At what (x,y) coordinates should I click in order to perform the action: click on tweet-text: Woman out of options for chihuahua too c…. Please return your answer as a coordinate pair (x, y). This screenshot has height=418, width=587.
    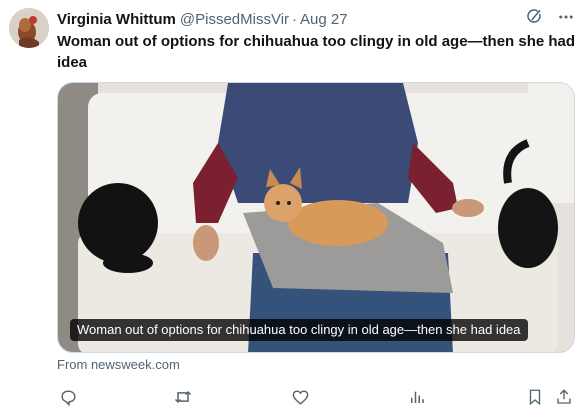
    Looking at the image, I should click on (316, 52).